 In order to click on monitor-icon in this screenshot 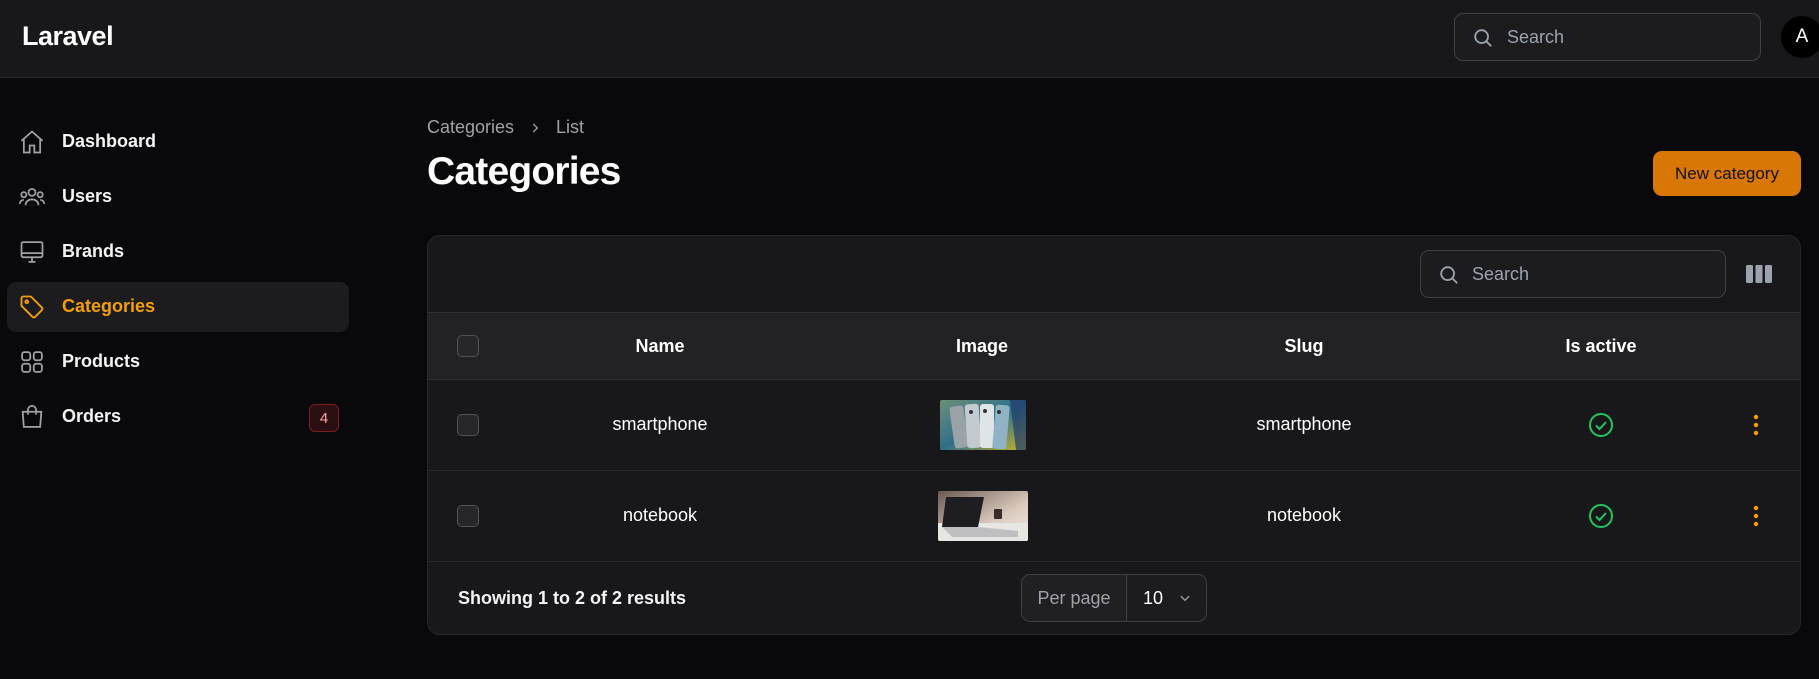, I will do `click(32, 252)`.